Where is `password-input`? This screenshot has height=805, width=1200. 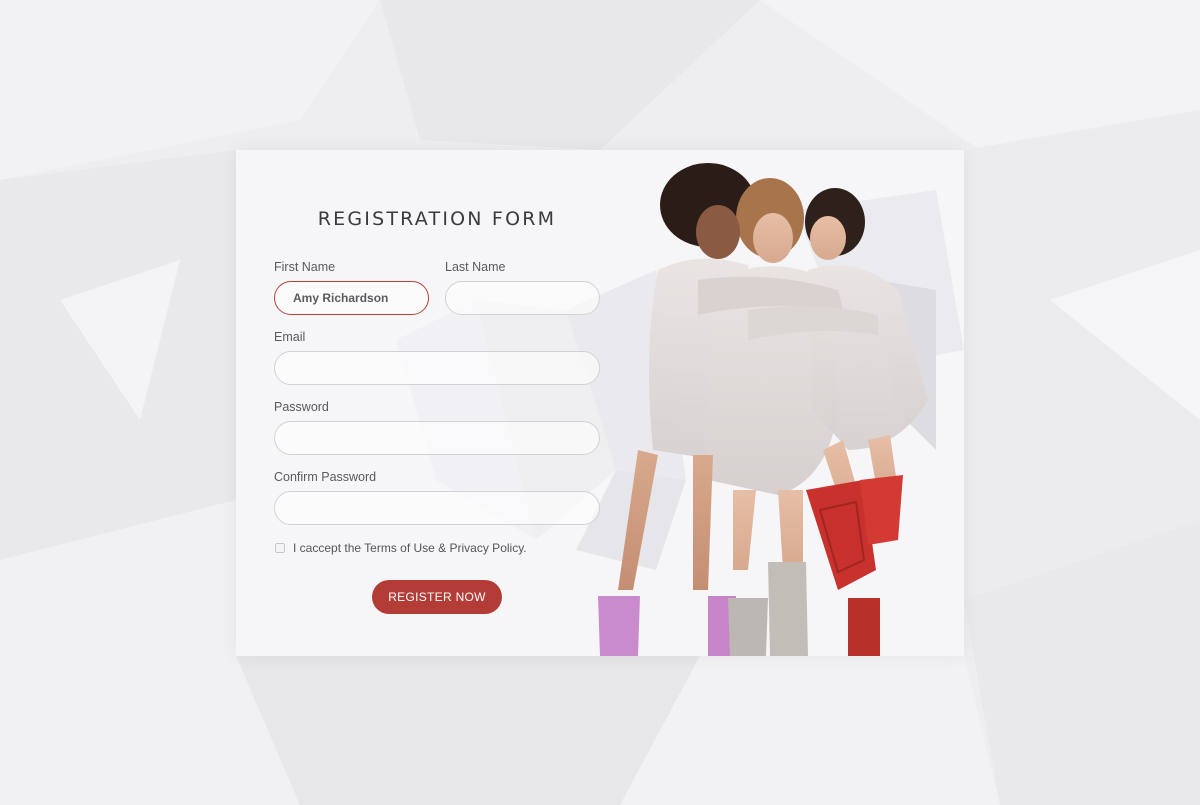
password-input is located at coordinates (437, 438).